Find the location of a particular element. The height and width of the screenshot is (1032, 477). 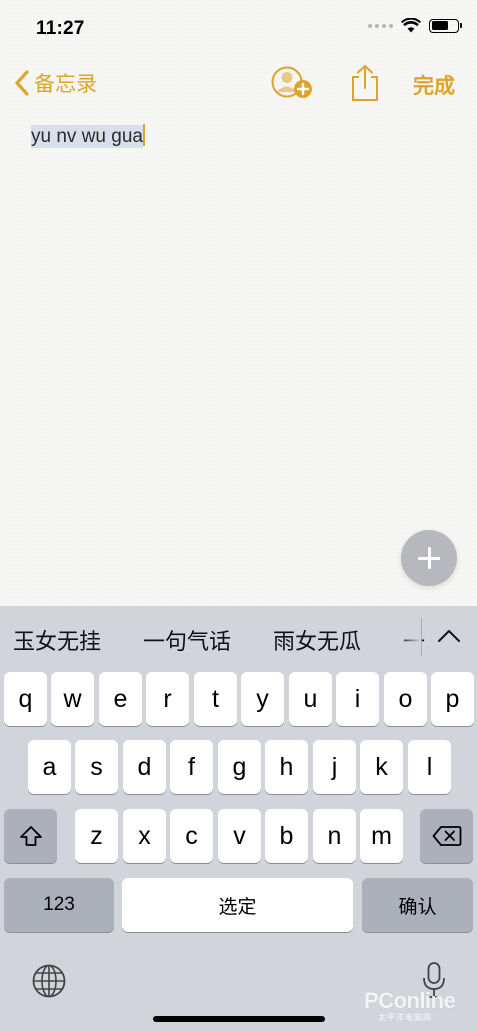

candidate-2: 一句气话 is located at coordinates (187, 640).